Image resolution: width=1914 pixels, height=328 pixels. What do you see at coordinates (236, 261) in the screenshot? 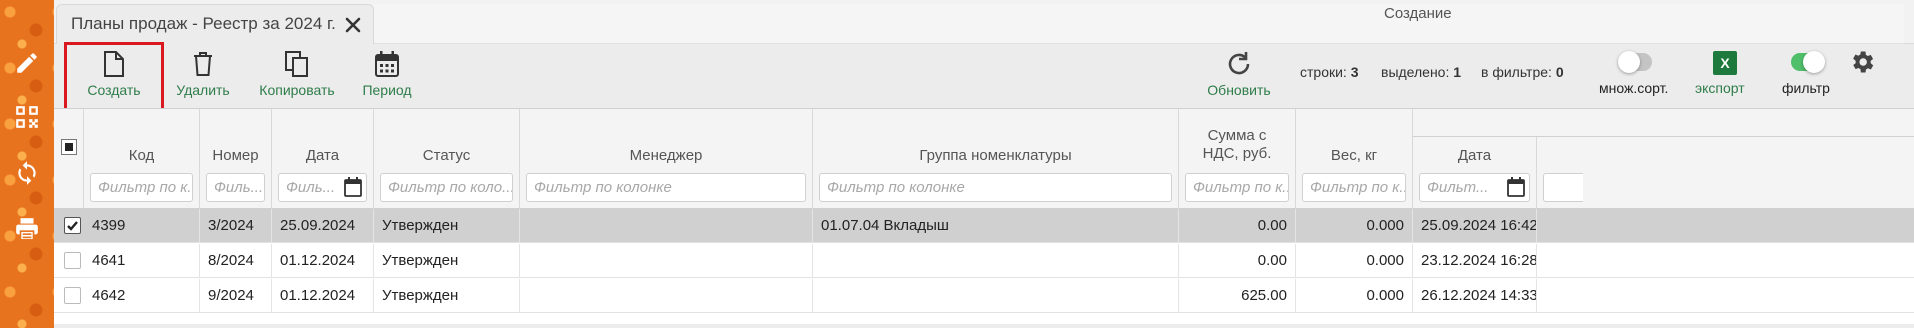
I see `cell-number: 8/2024` at bounding box center [236, 261].